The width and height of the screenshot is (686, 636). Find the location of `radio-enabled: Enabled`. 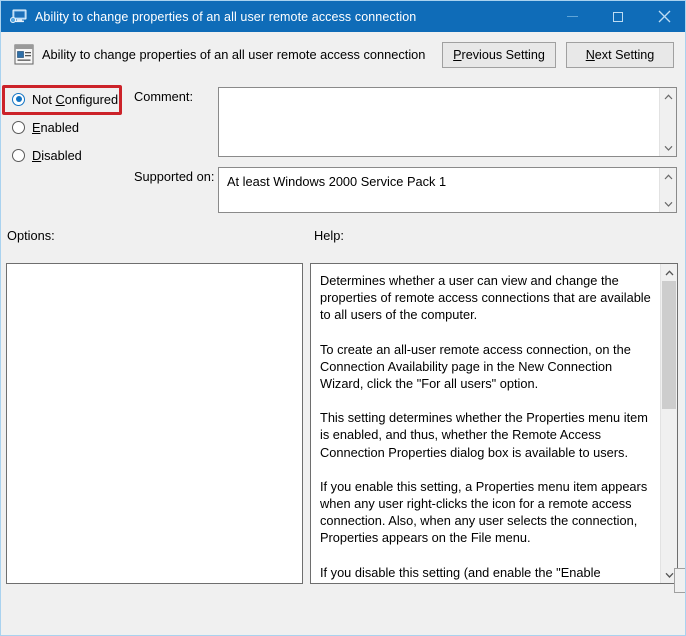

radio-enabled: Enabled is located at coordinates (66, 127).